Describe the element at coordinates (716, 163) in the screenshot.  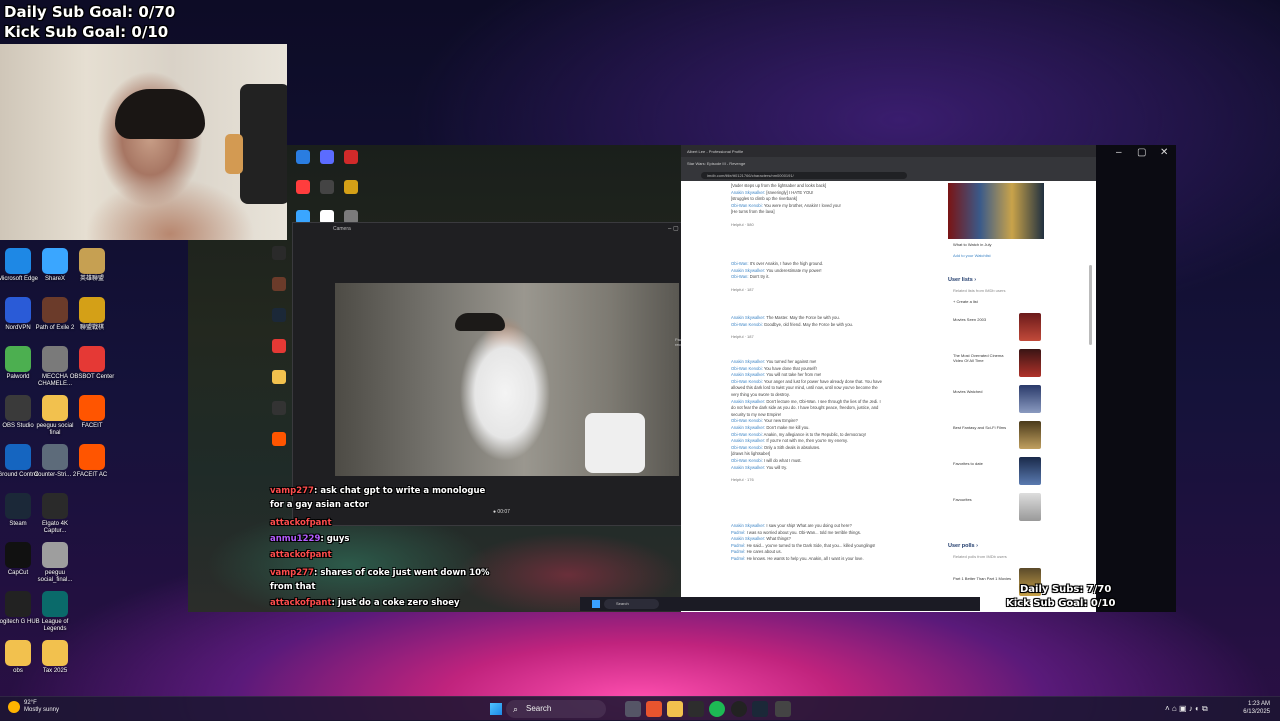
I see `browser-tab-2: Star Wars: Episode III - Revenge` at that location.